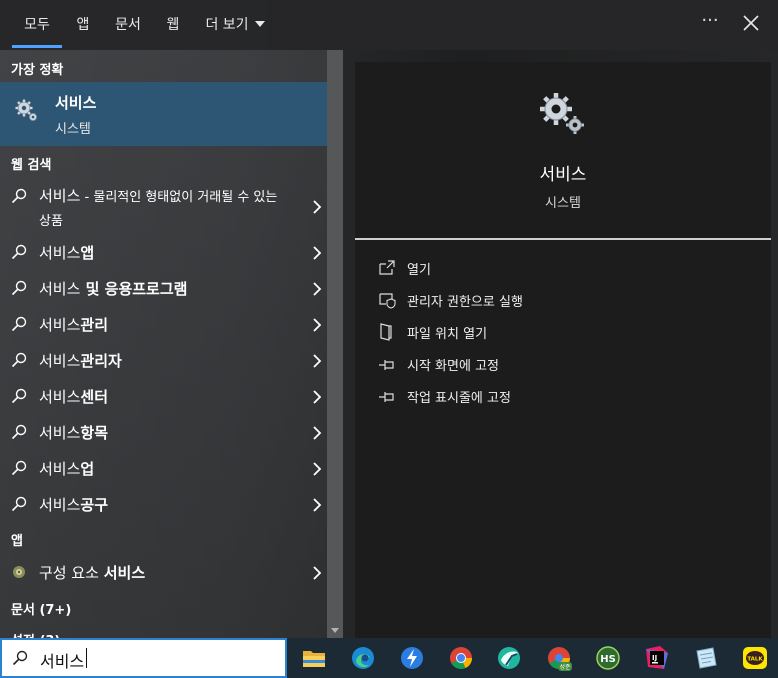  I want to click on text-cursor, so click(86, 658).